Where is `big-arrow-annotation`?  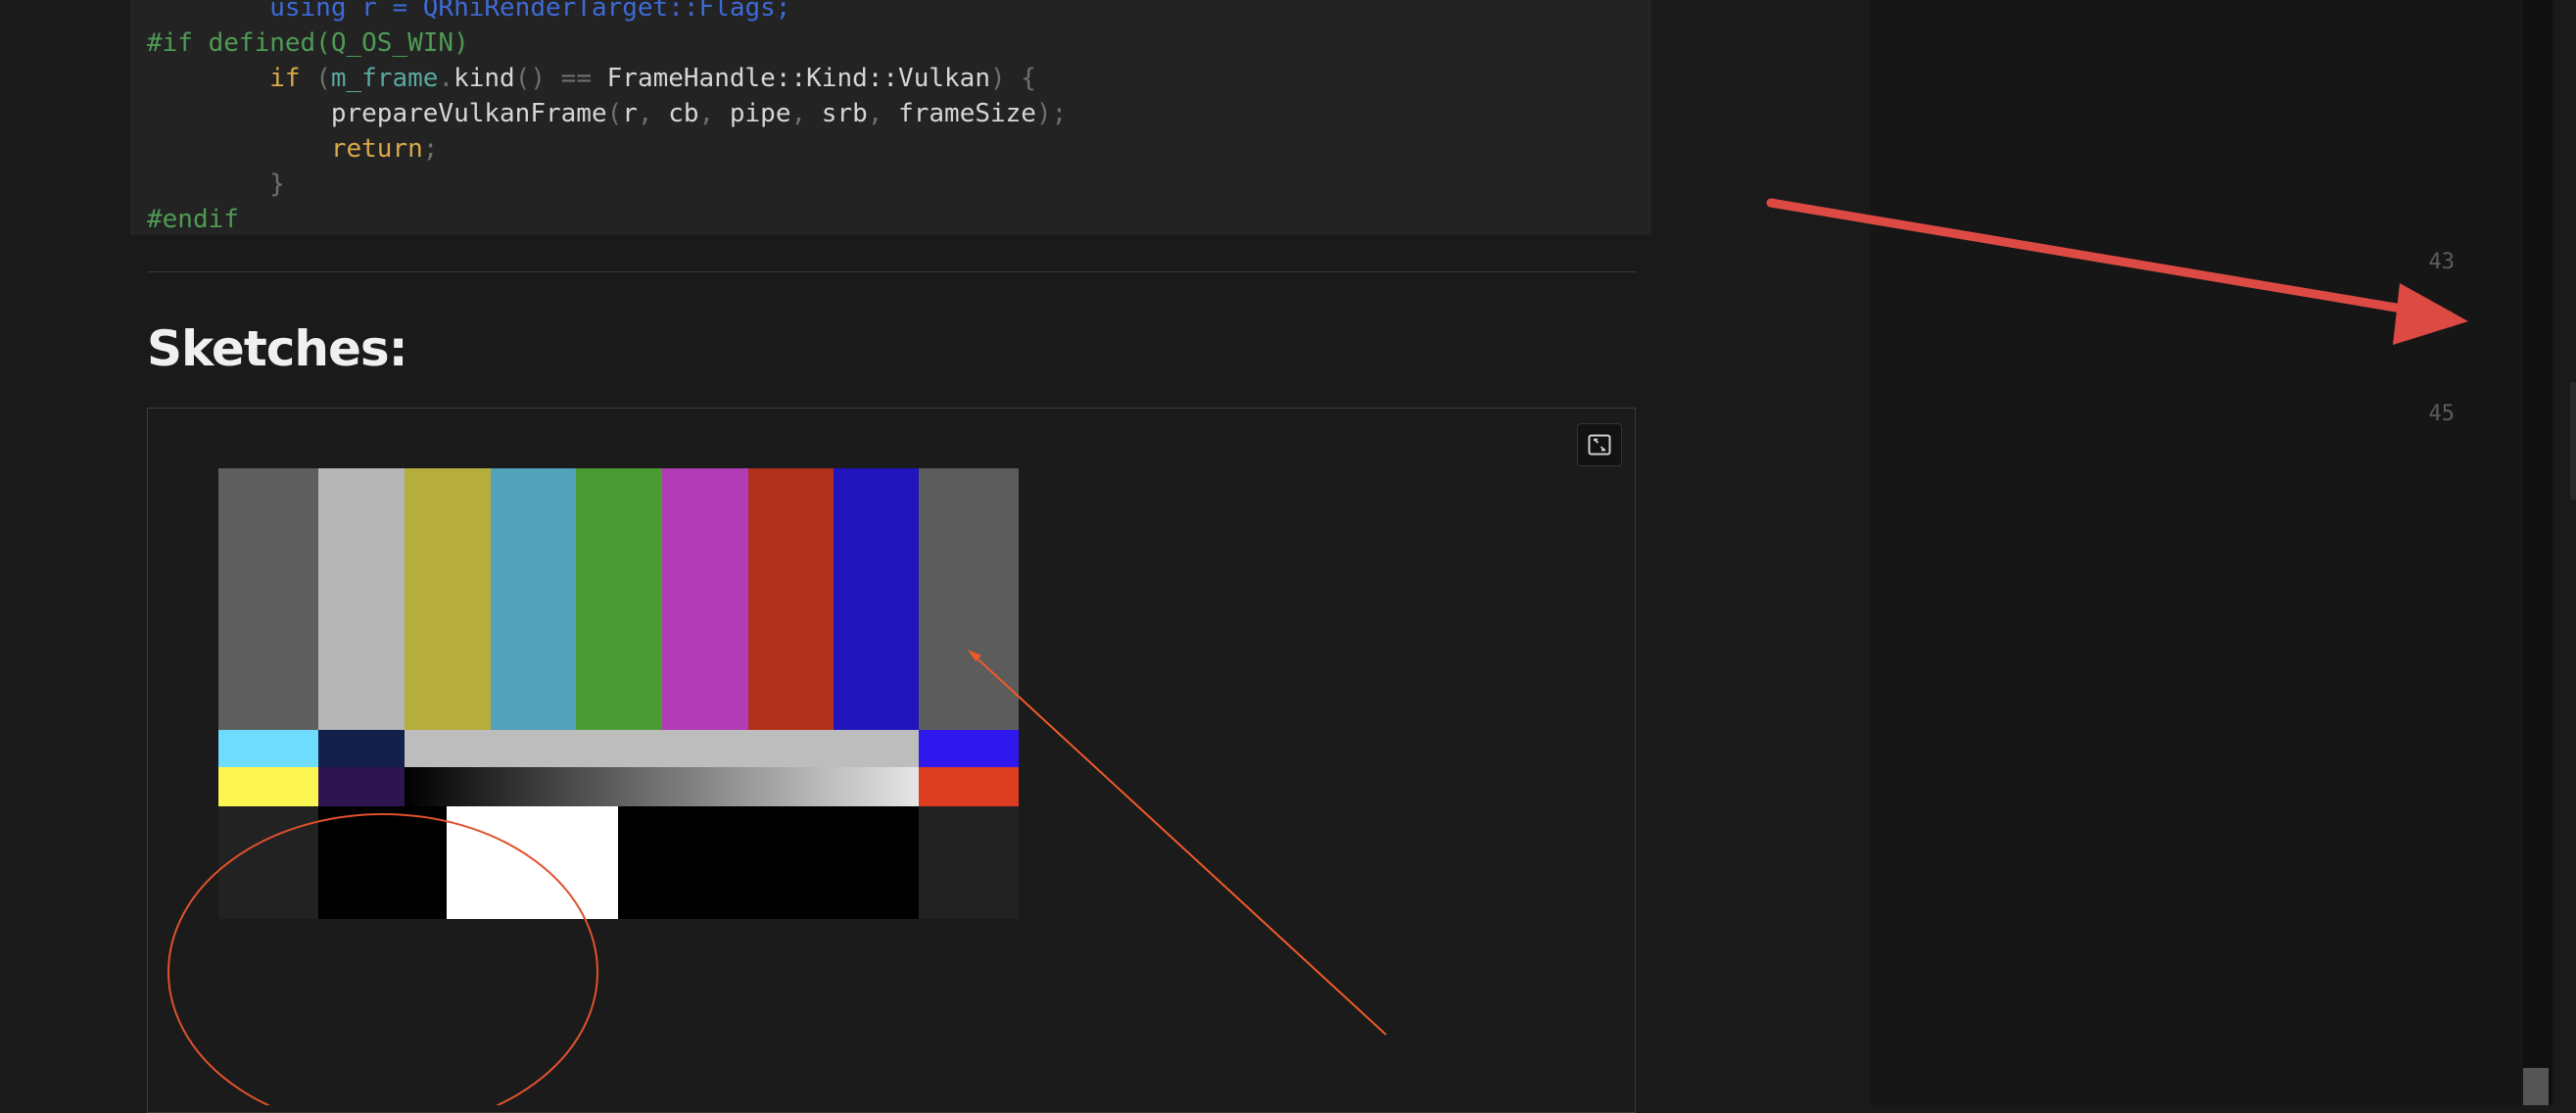
big-arrow-annotation is located at coordinates (2117, 272).